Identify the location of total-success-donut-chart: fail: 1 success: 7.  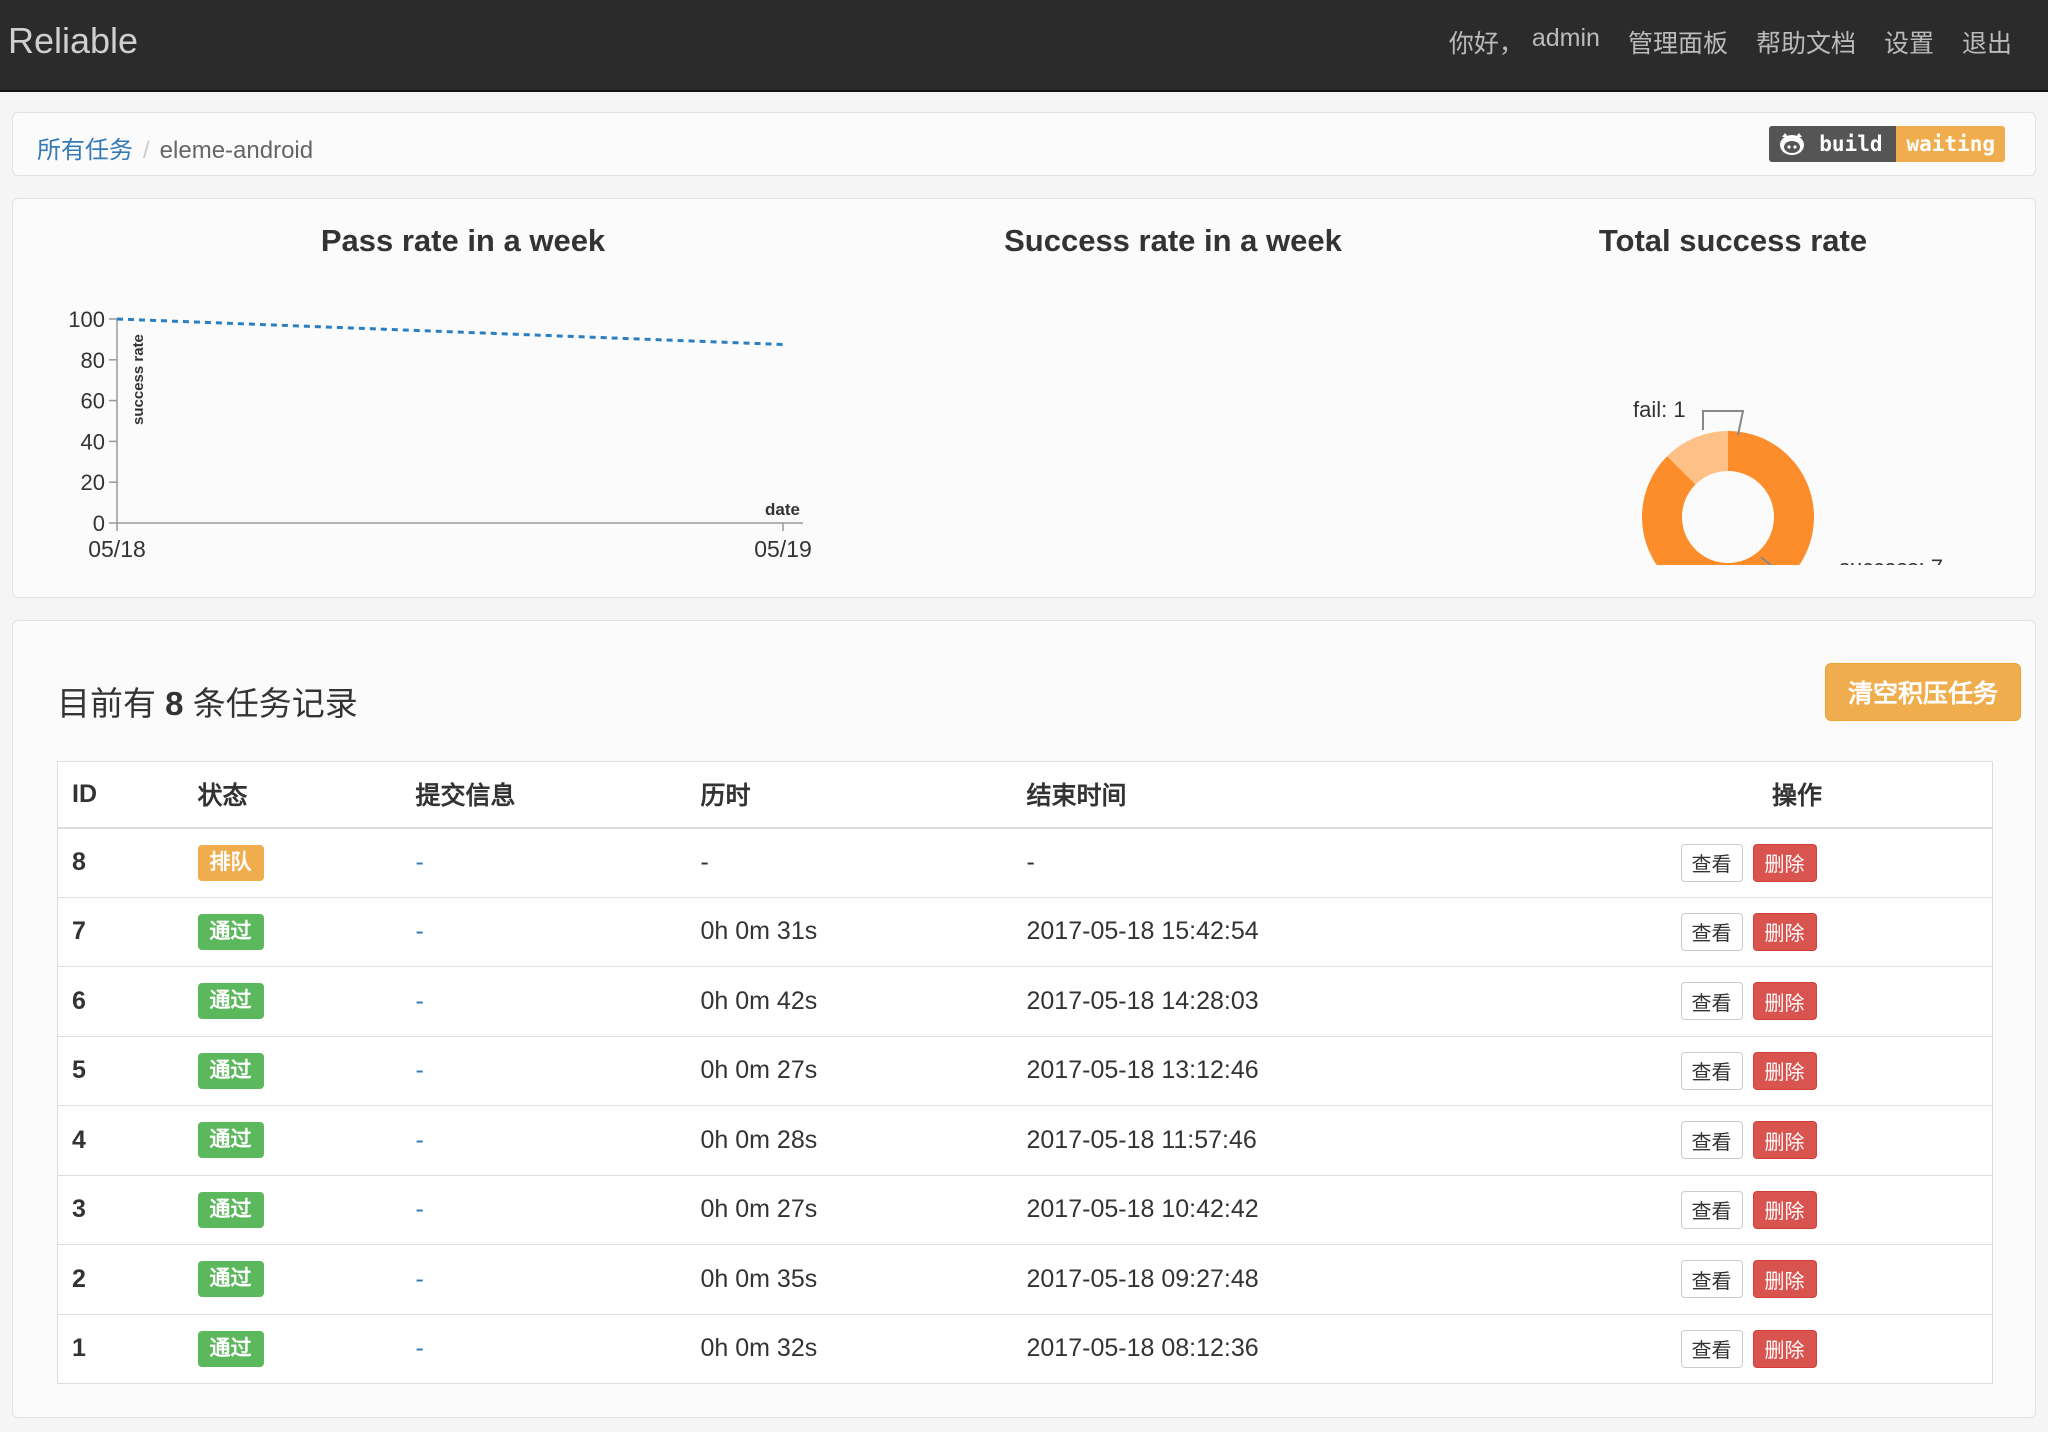
(1788, 481).